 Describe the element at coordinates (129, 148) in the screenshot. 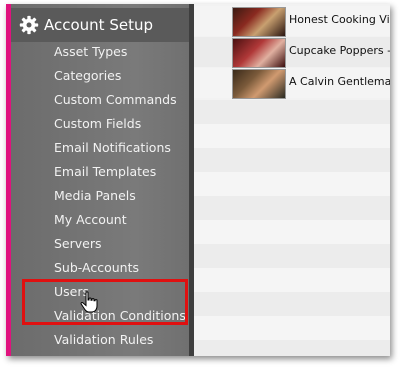

I see `sidebar-item-email-notifications: Email Notifications` at that location.